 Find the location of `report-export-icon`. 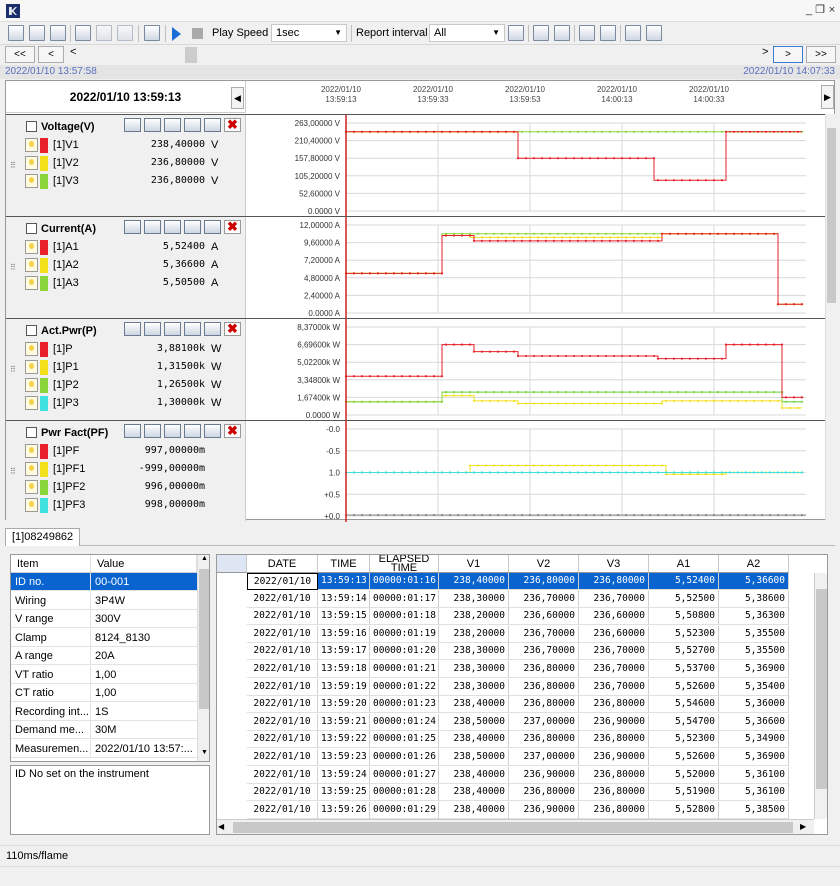

report-export-icon is located at coordinates (562, 33).